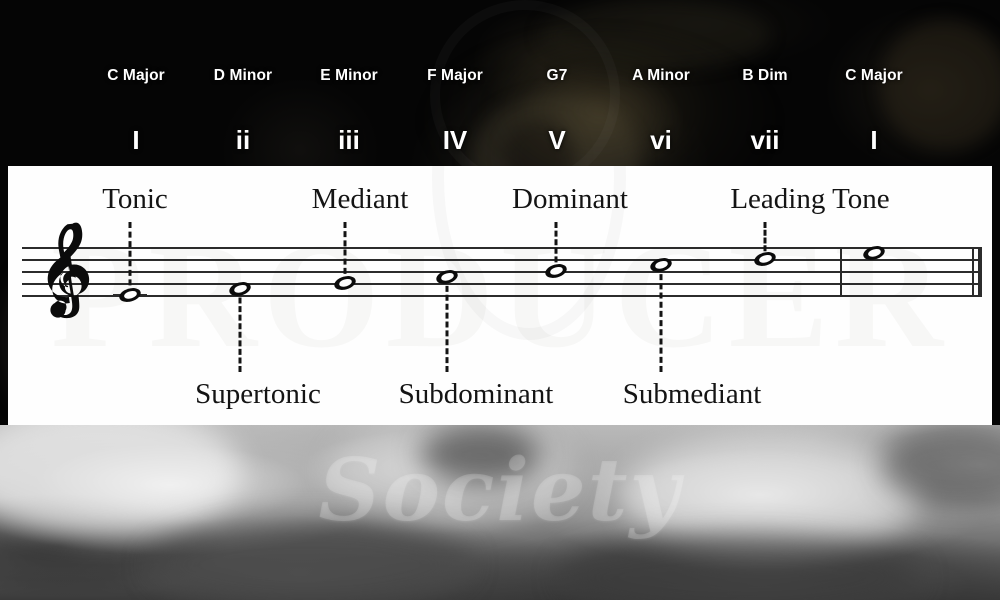  I want to click on roman-numeral: V, so click(557, 140).